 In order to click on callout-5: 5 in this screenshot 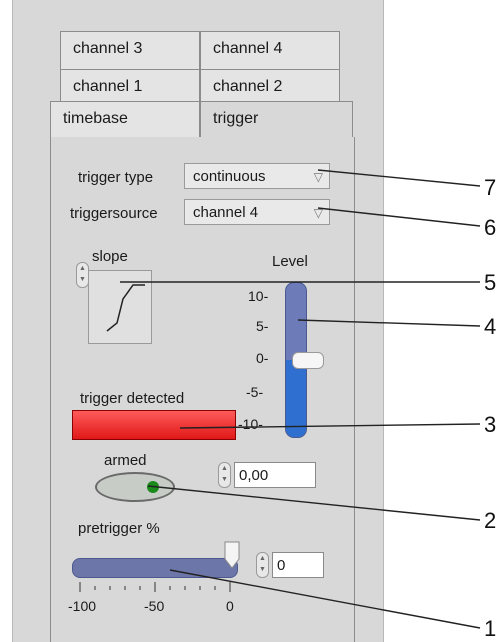, I will do `click(490, 282)`.